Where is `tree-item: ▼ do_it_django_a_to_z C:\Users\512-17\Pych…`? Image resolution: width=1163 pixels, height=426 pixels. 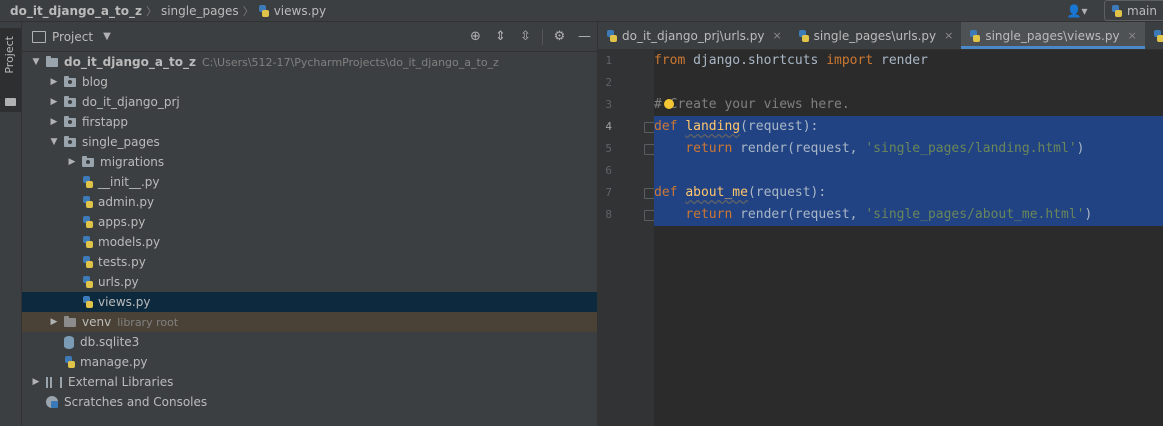
tree-item: ▼ do_it_django_a_to_z C:\Users\512-17\Pych… is located at coordinates (313, 62).